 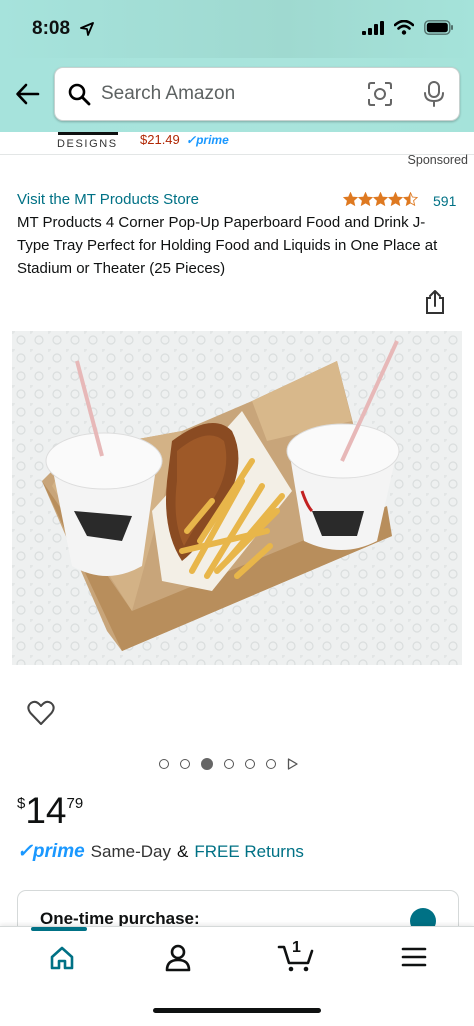 What do you see at coordinates (108, 199) in the screenshot?
I see `store-link: Visit the MT Products Store` at bounding box center [108, 199].